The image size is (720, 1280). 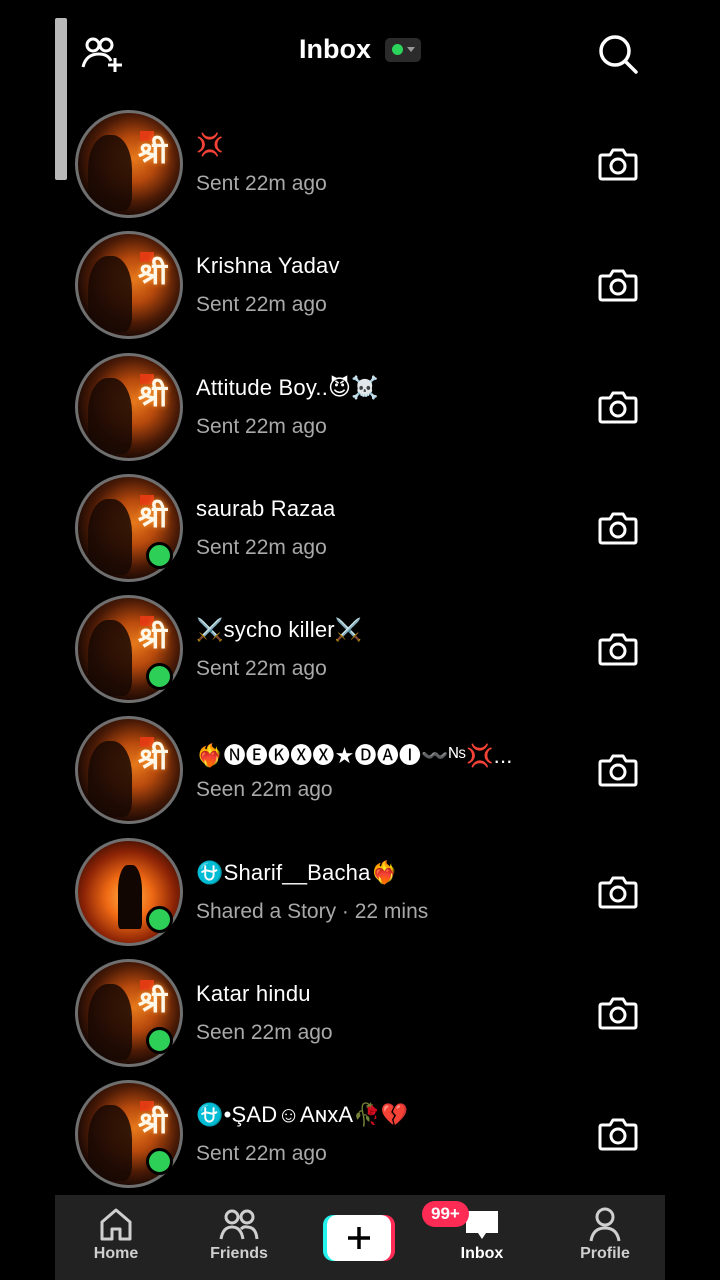 What do you see at coordinates (605, 1253) in the screenshot?
I see `nav-profile-label: Profile` at bounding box center [605, 1253].